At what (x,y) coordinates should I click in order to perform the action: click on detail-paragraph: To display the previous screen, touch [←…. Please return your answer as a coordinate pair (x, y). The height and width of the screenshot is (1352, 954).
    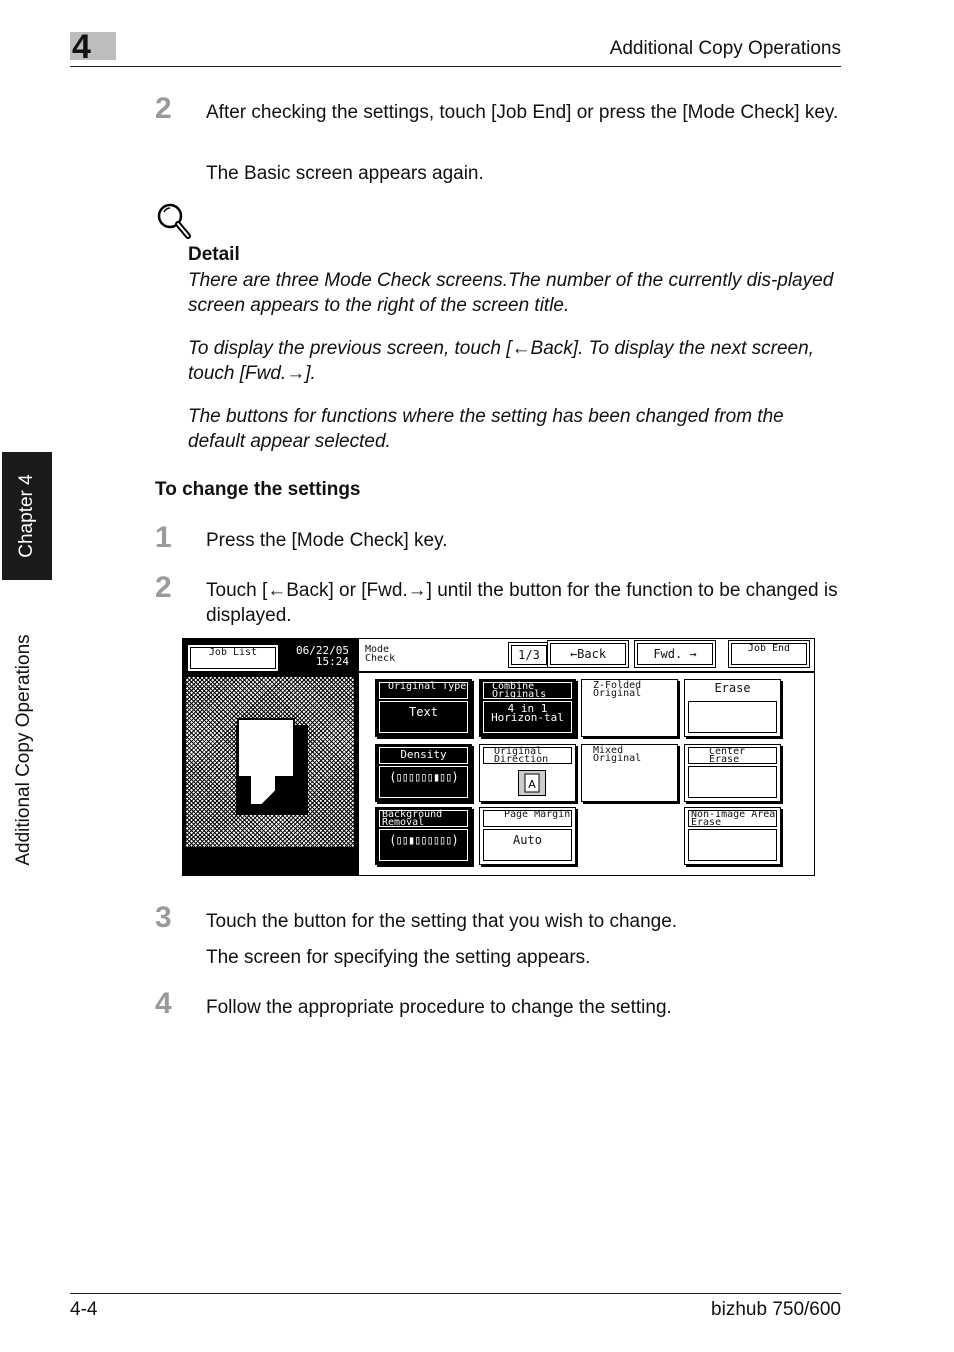
    Looking at the image, I should click on (501, 361).